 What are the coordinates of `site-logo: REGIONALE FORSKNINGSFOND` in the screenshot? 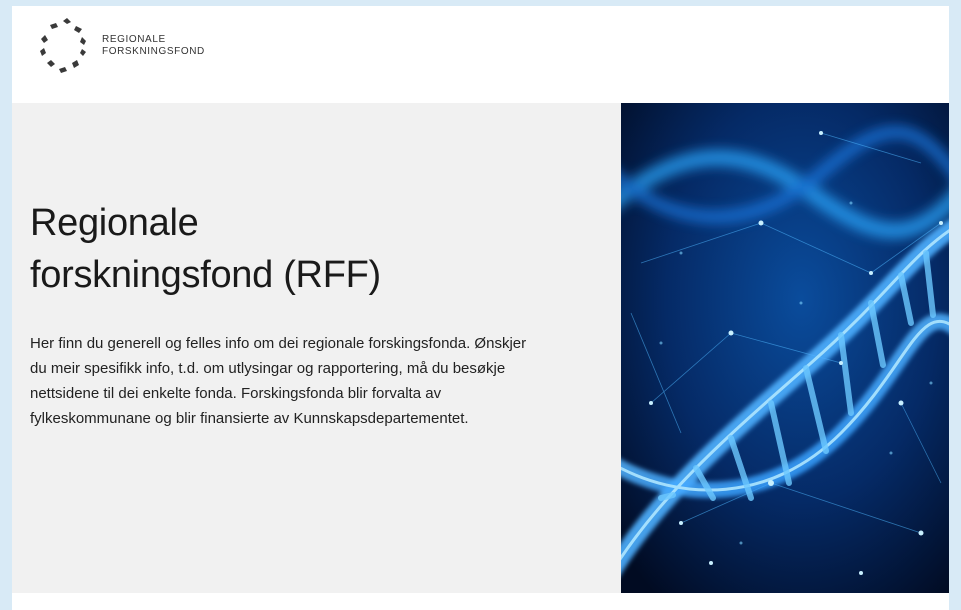 It's located at (182, 46).